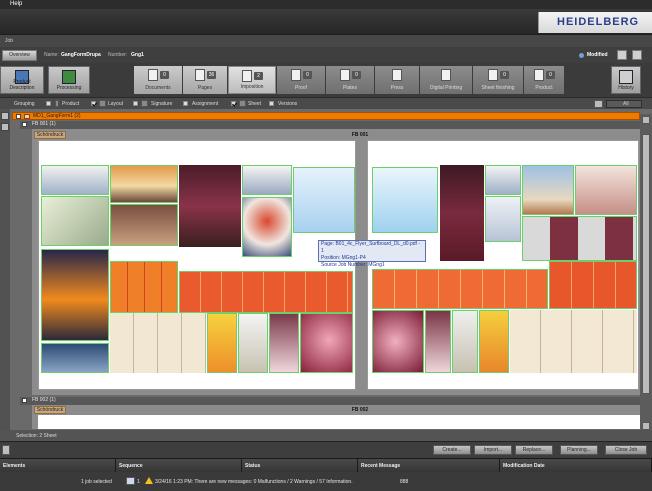 The image size is (652, 491). What do you see at coordinates (598, 22) in the screenshot?
I see `logo-text: HEIDELBERG` at bounding box center [598, 22].